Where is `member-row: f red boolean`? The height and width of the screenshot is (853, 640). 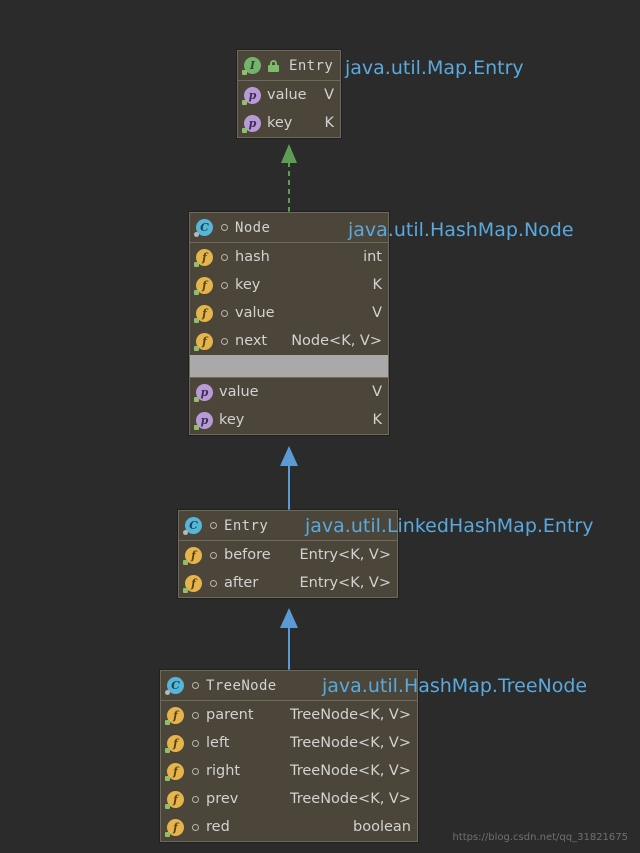 member-row: f red boolean is located at coordinates (289, 827).